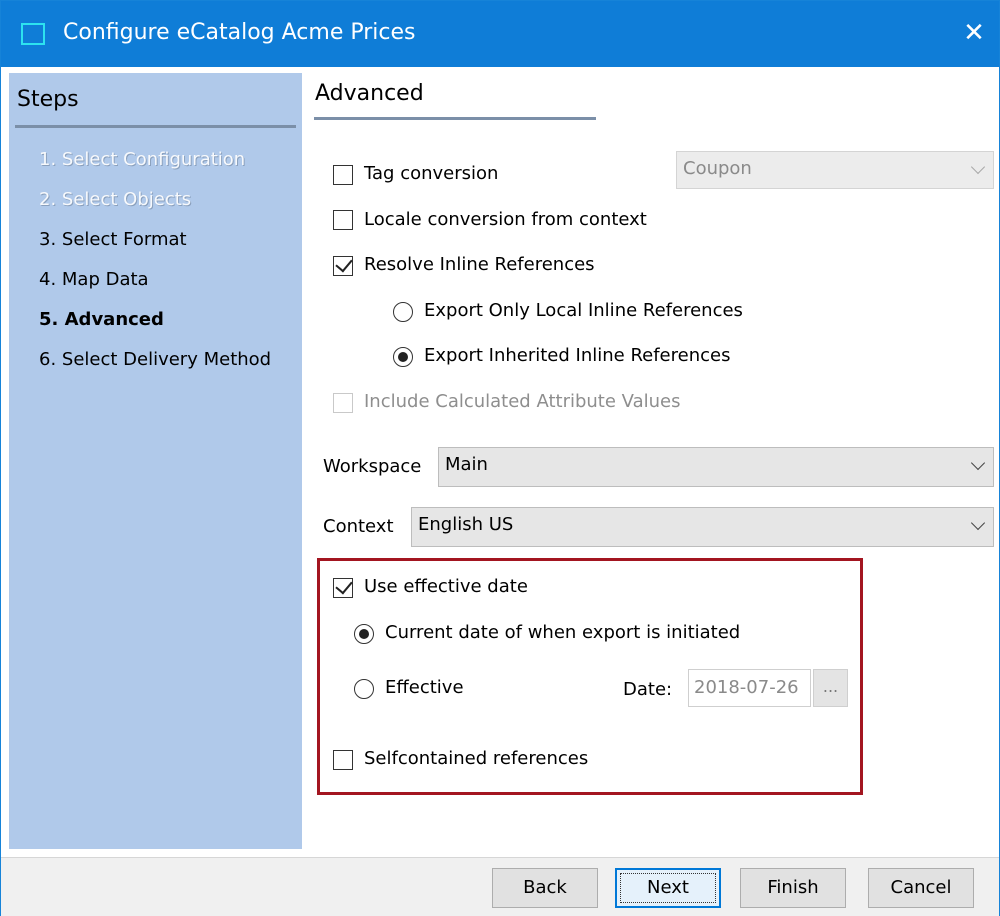  Describe the element at coordinates (113, 239) in the screenshot. I see `step-select-format: 3. Select Format` at that location.